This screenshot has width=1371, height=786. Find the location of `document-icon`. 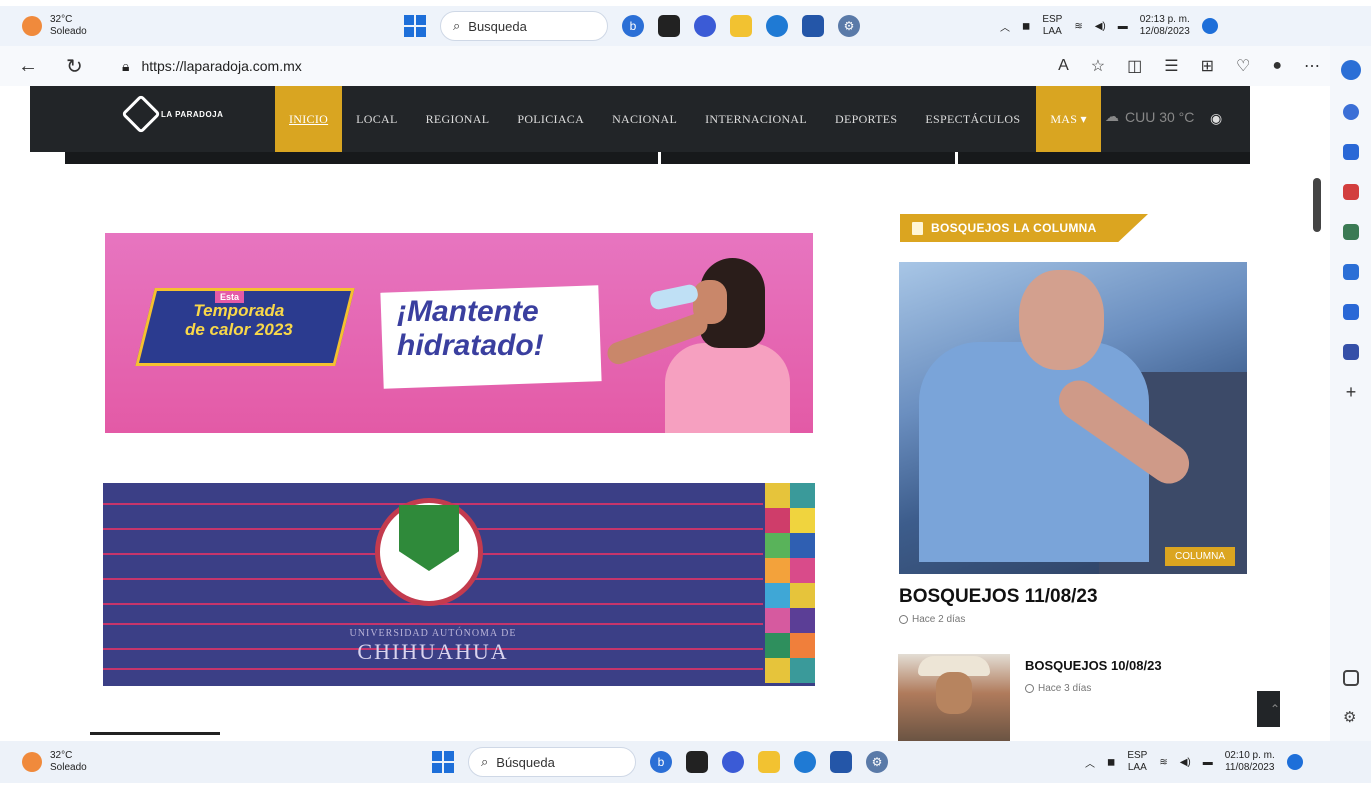

document-icon is located at coordinates (917, 228).